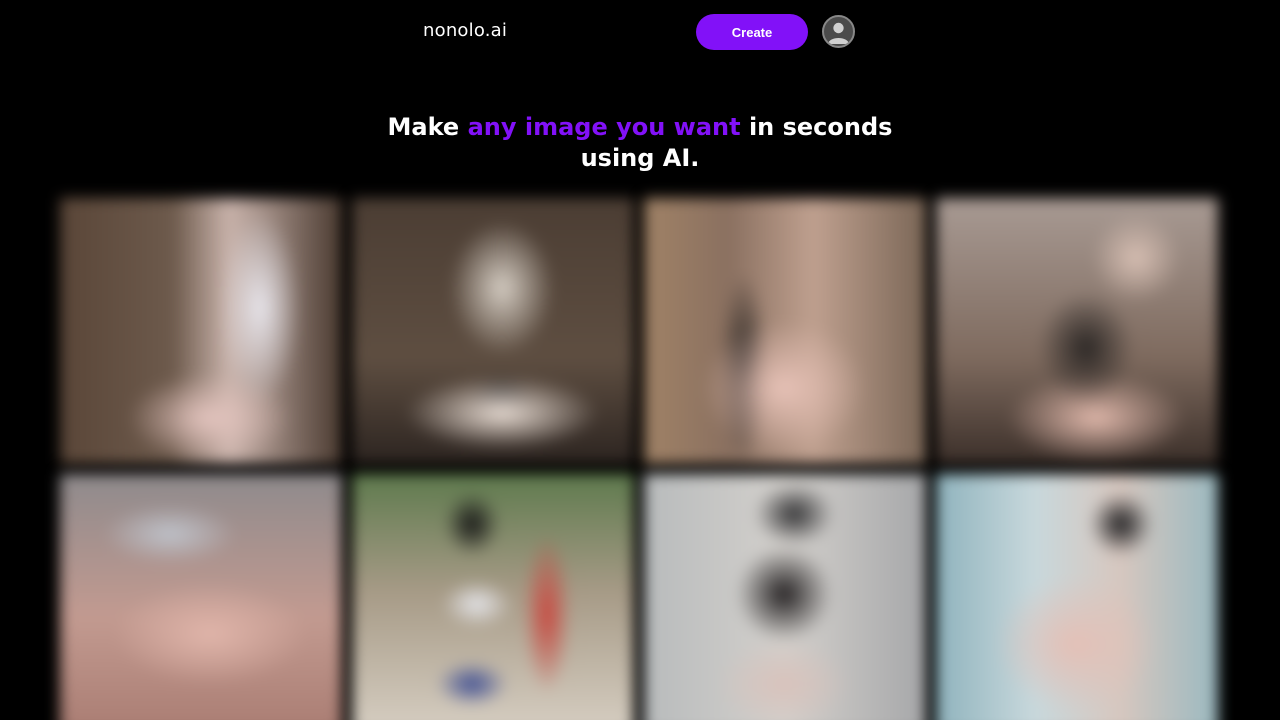 The image size is (1280, 720). Describe the element at coordinates (604, 127) in the screenshot. I see `headline-accent-text: any image you want` at that location.